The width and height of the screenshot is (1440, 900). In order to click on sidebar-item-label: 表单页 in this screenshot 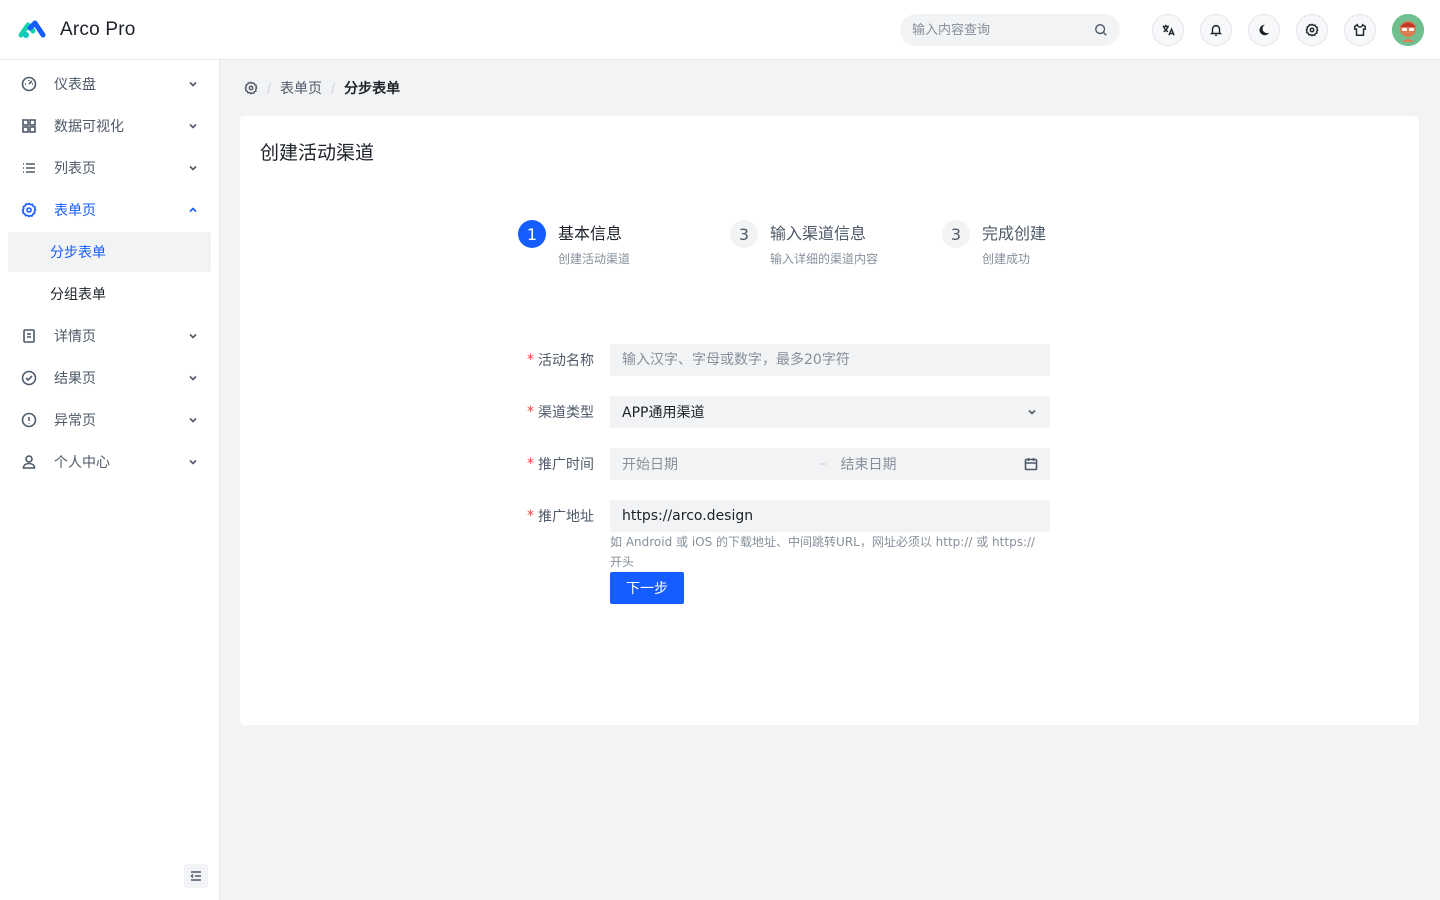, I will do `click(75, 211)`.